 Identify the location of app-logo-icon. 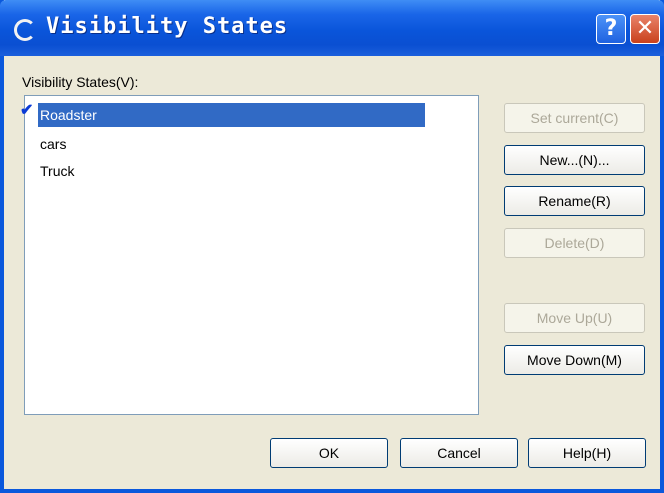
(25, 30).